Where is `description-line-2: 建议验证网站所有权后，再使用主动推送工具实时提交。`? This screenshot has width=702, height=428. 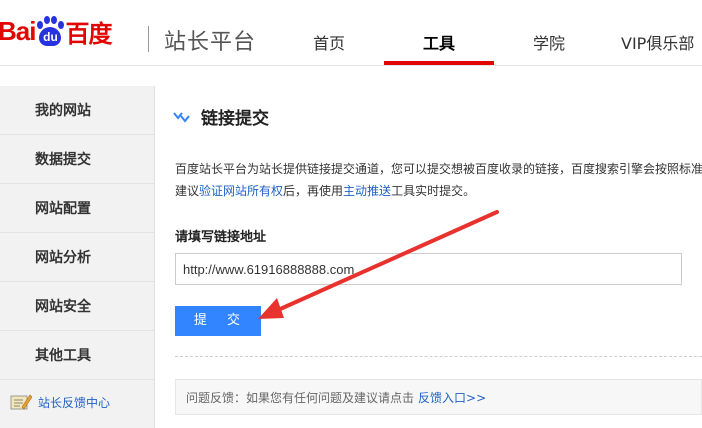
description-line-2: 建议验证网站所有权后，再使用主动推送工具实时提交。 is located at coordinates (438, 191).